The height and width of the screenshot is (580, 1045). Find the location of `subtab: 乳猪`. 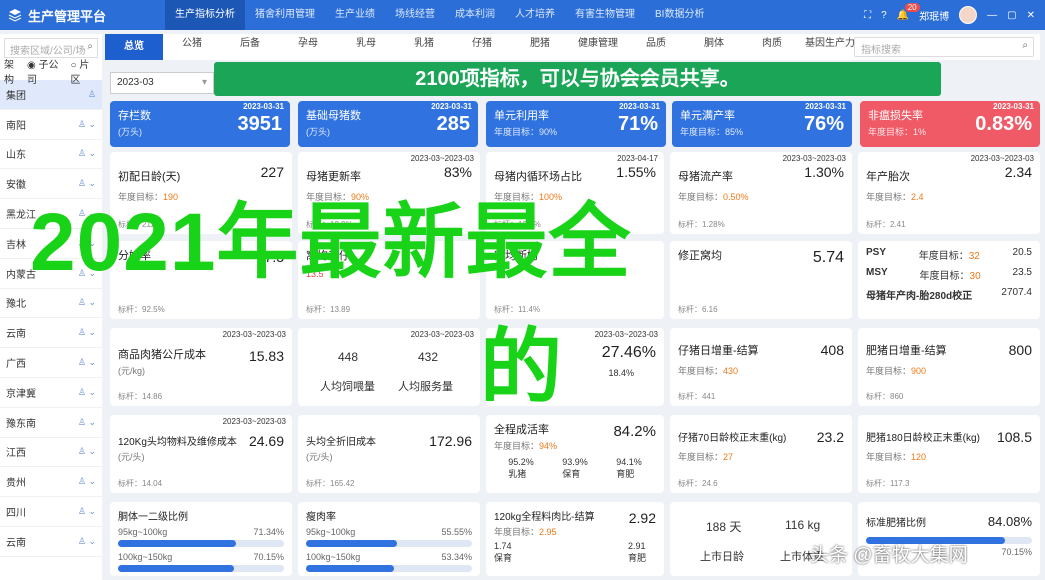

subtab: 乳猪 is located at coordinates (424, 47).